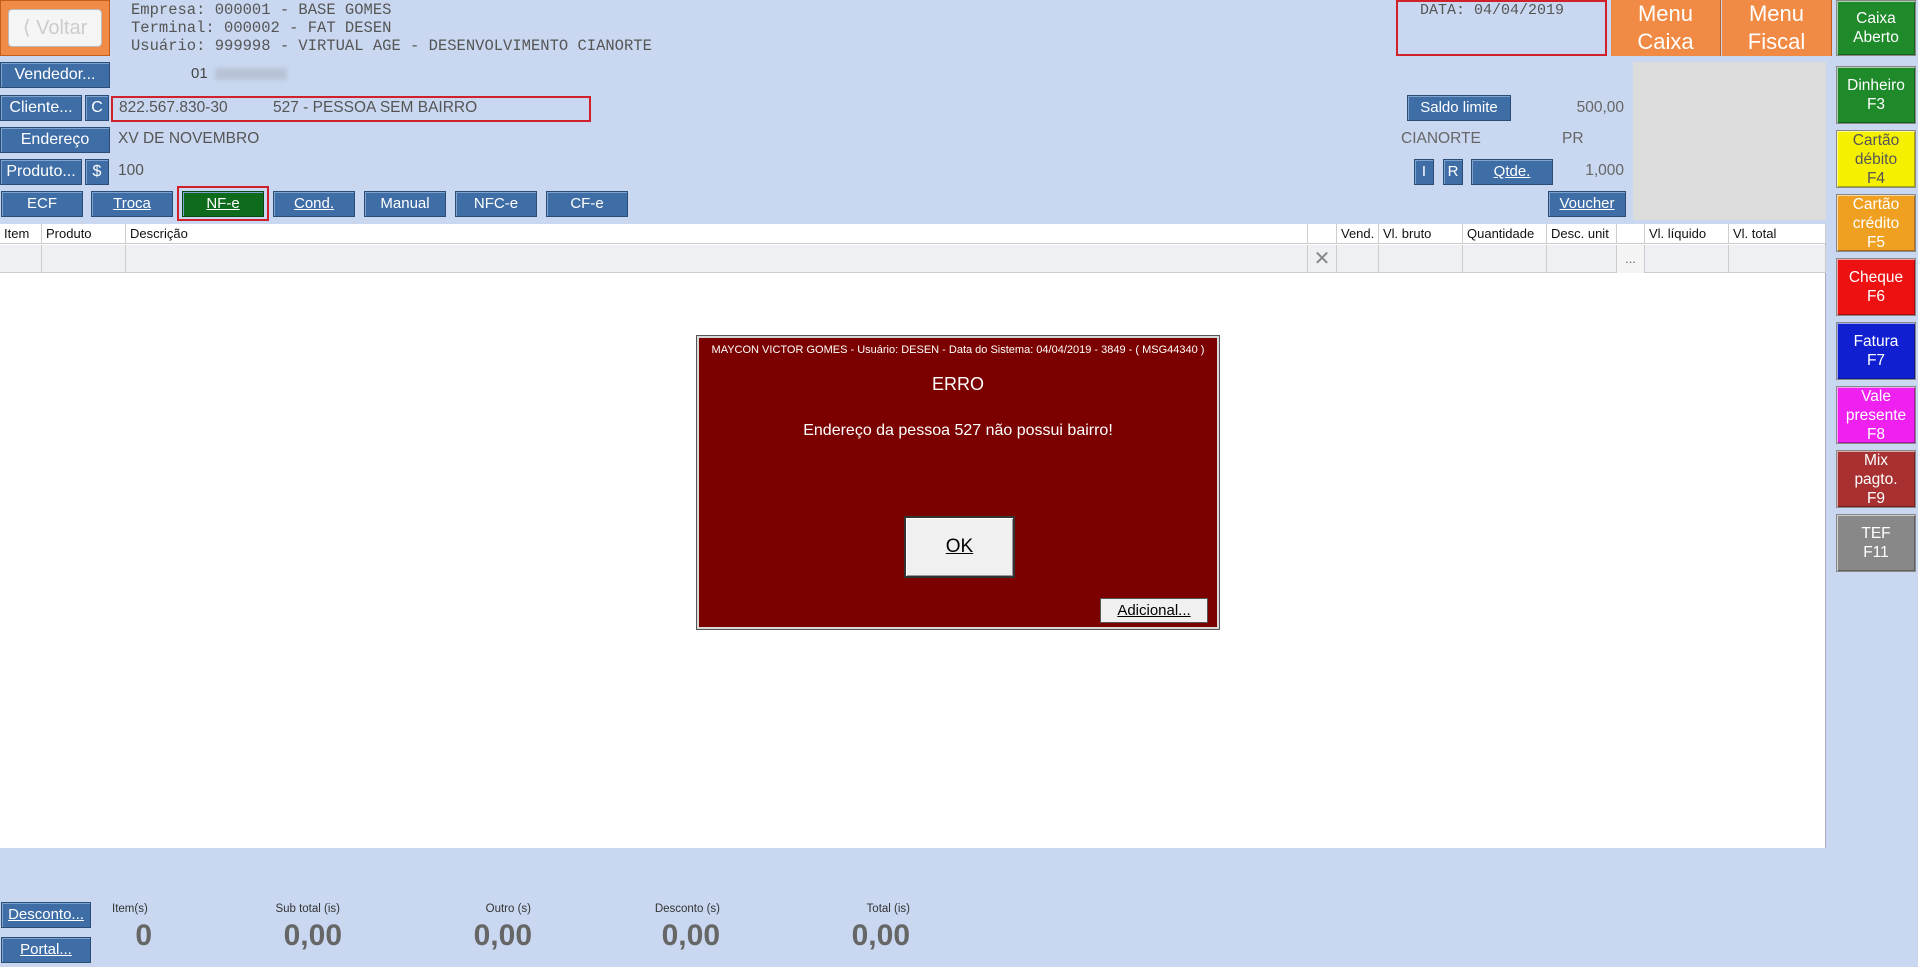 The image size is (1918, 967). I want to click on subtotal-label: Sub total (is), so click(307, 909).